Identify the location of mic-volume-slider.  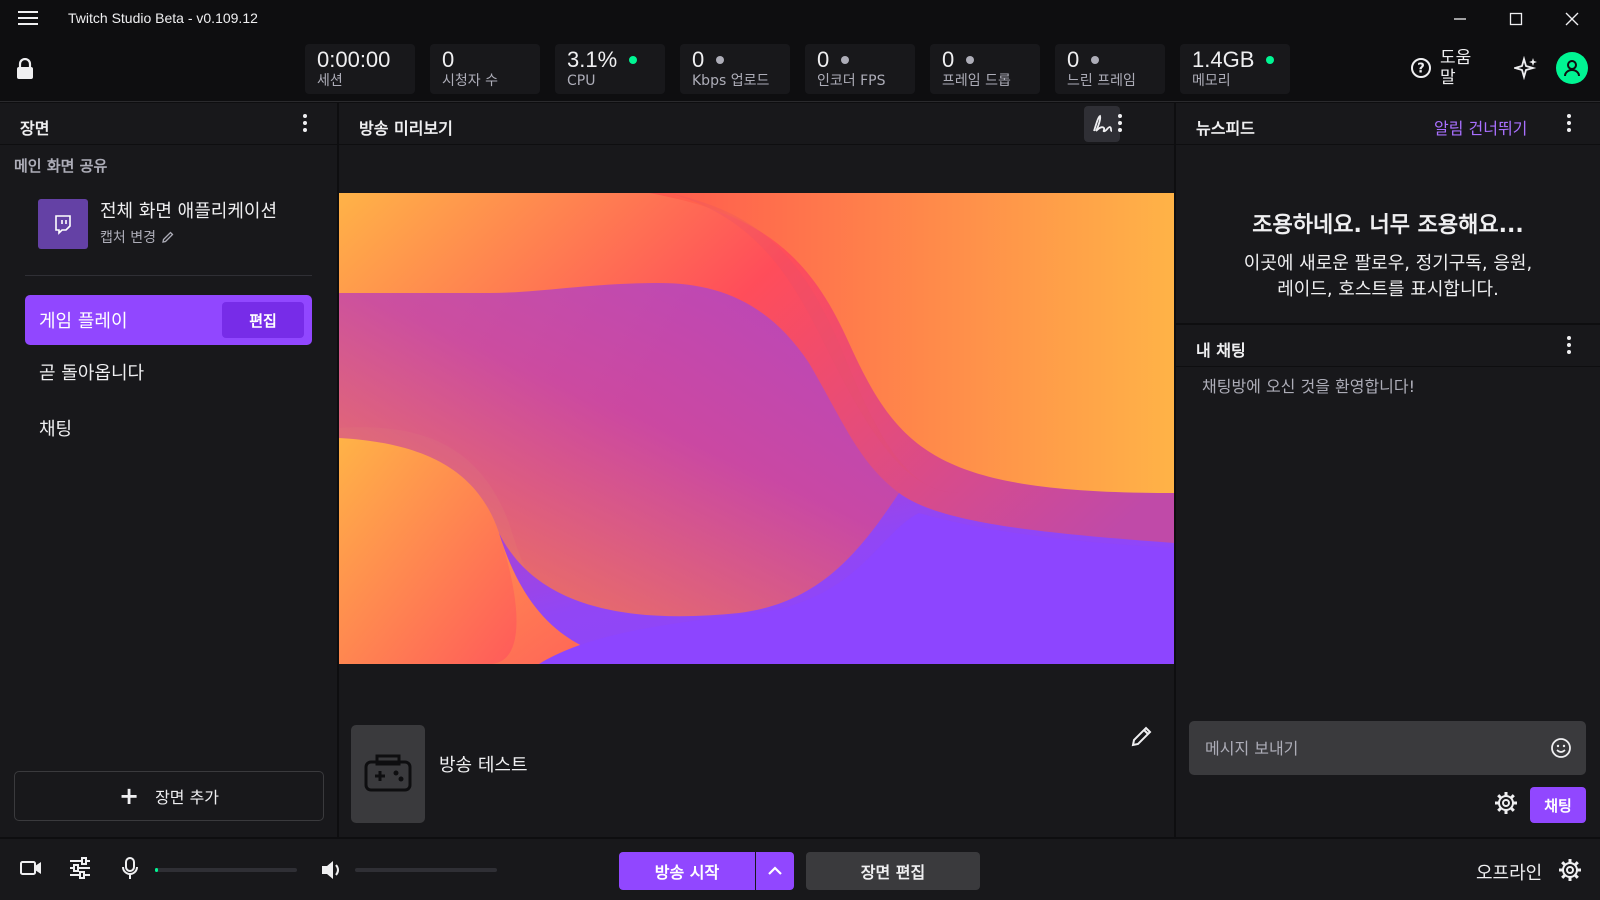
(226, 870).